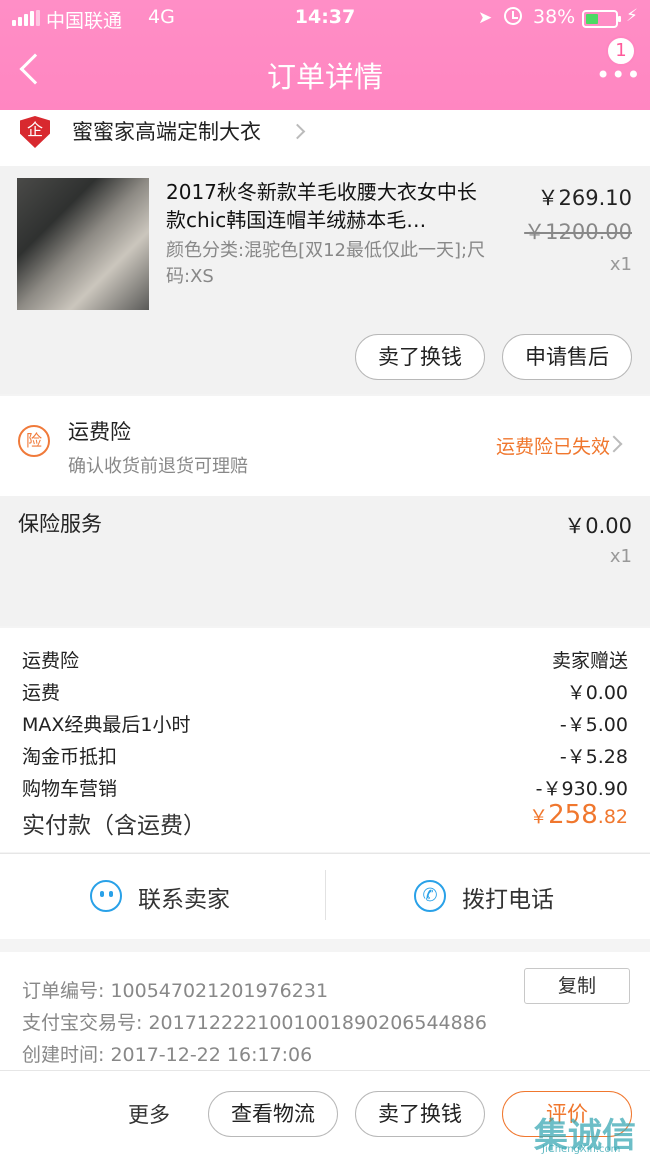 This screenshot has width=650, height=1156. Describe the element at coordinates (592, 1132) in the screenshot. I see `watermark: 集诚信 JiChengXin.com` at that location.